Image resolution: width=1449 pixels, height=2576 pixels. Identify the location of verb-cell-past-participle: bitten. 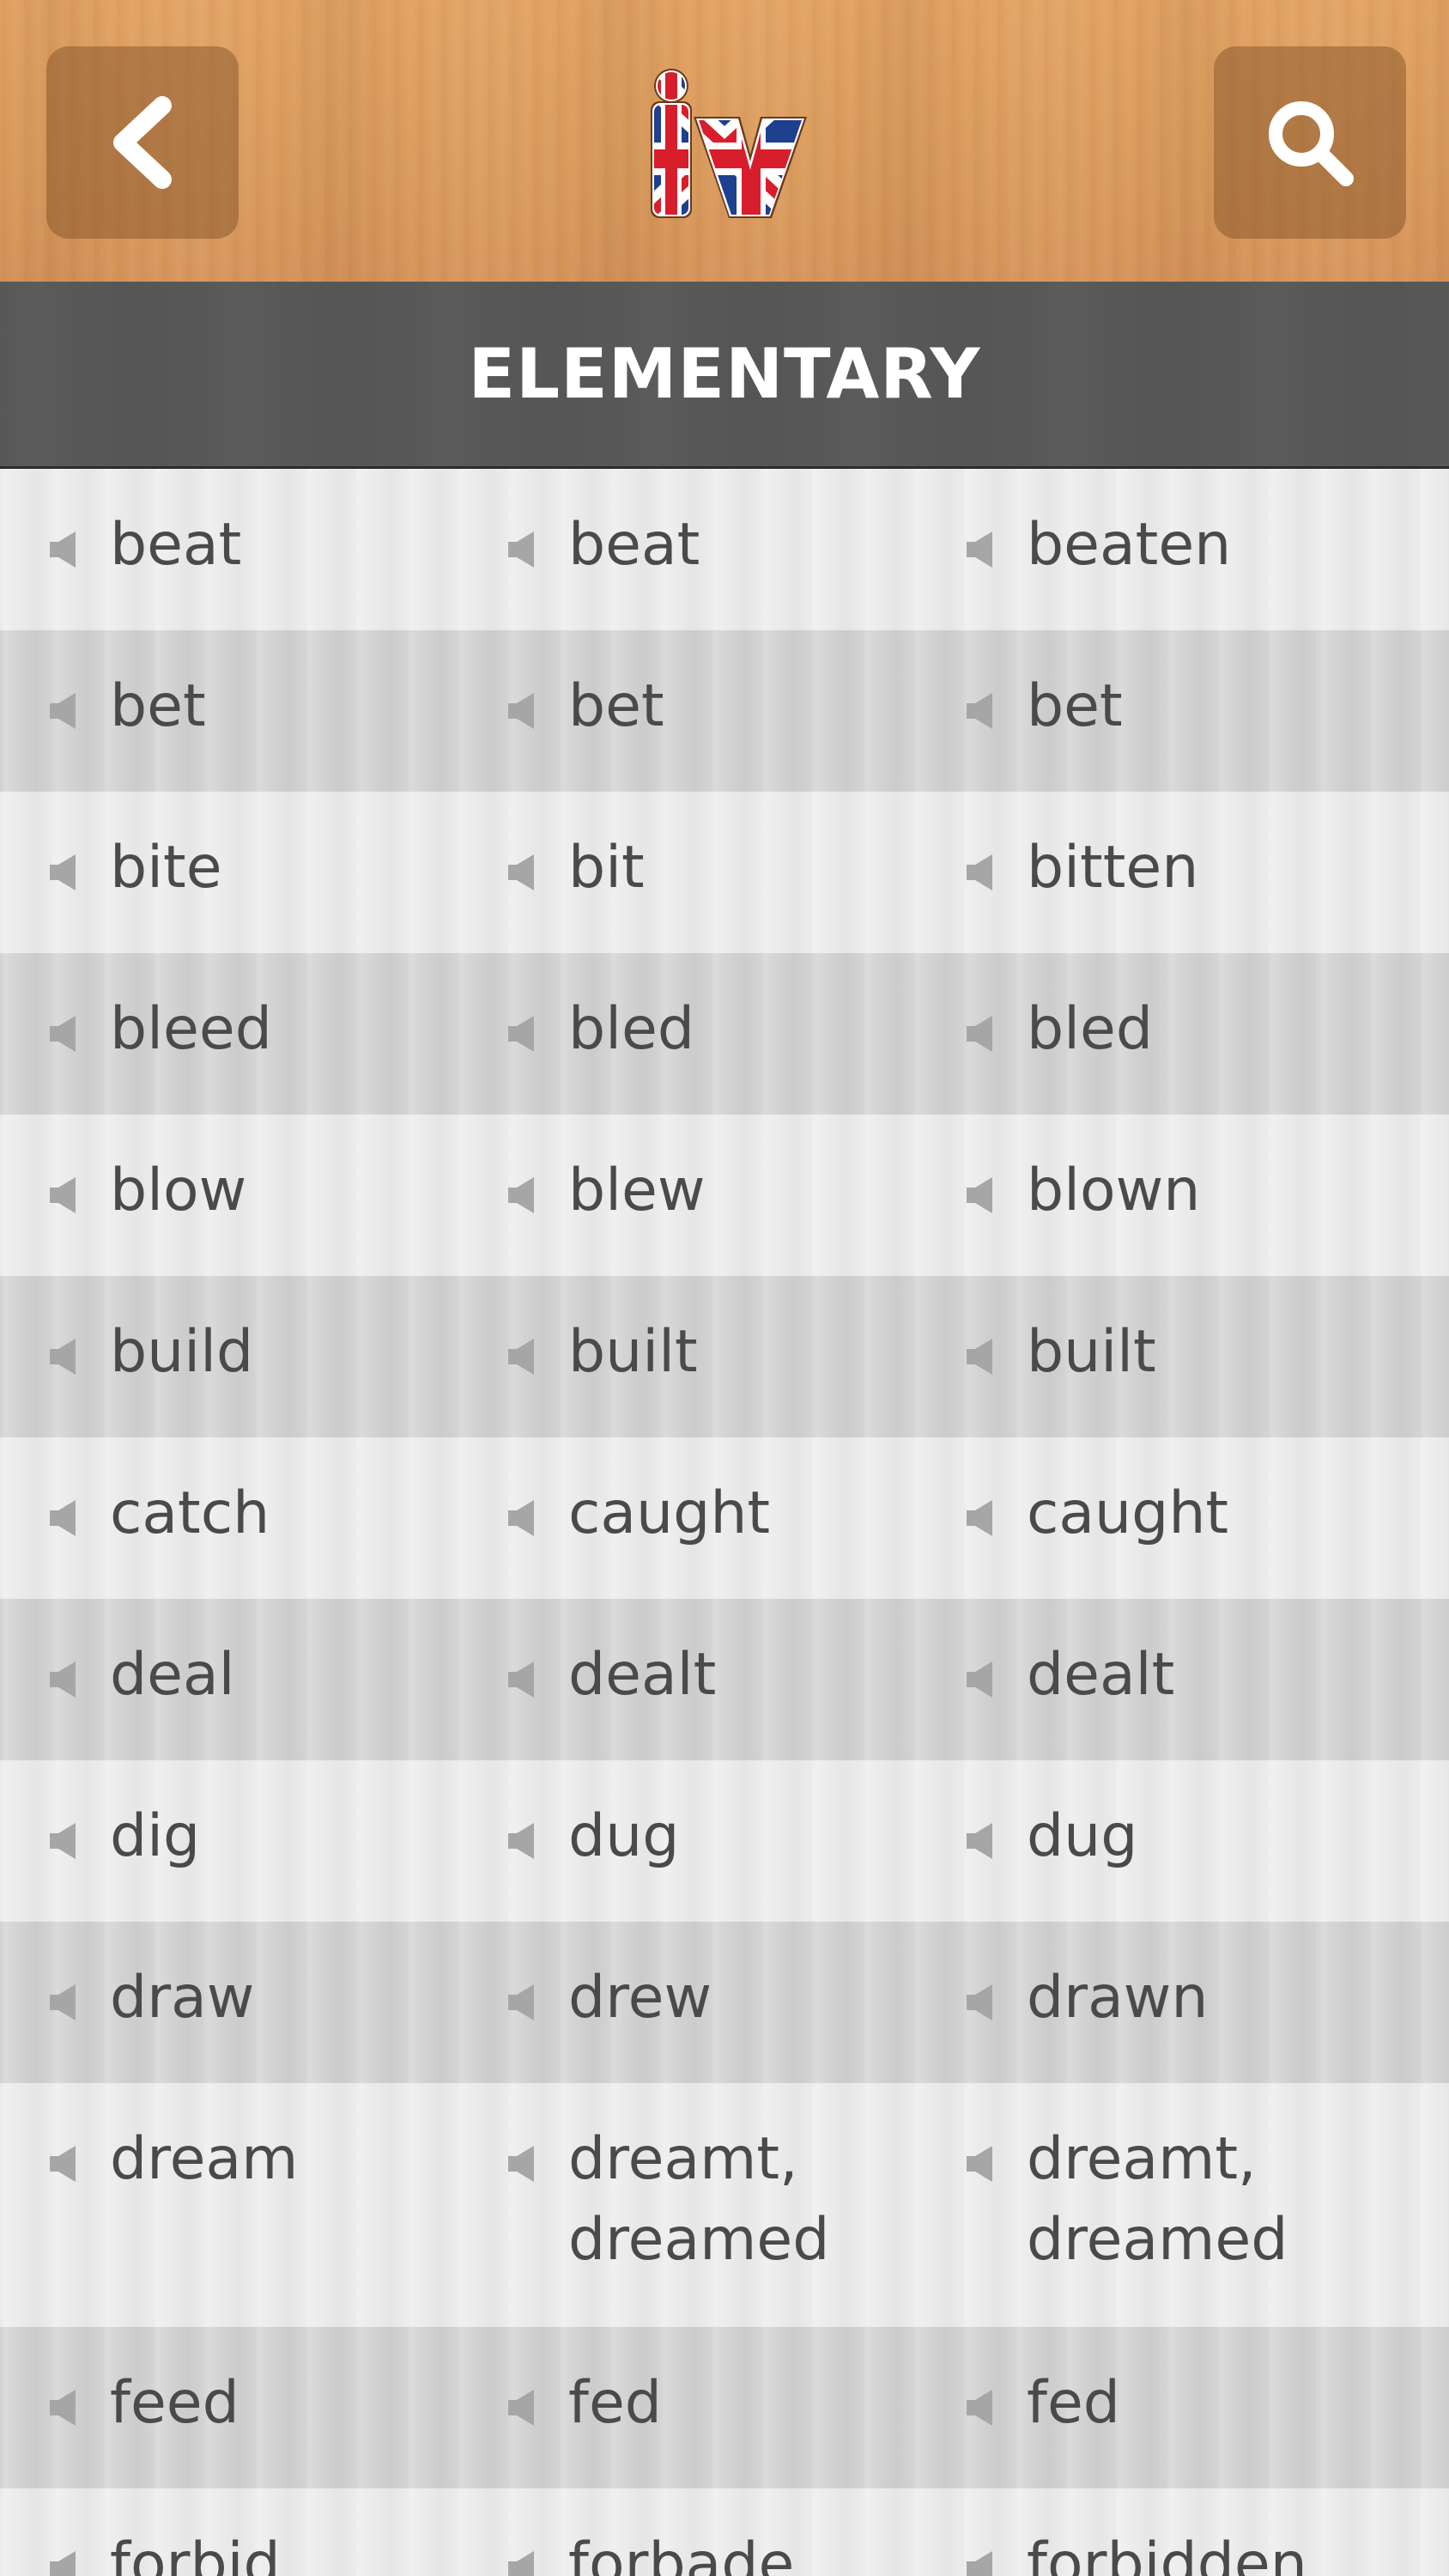
(1184, 872).